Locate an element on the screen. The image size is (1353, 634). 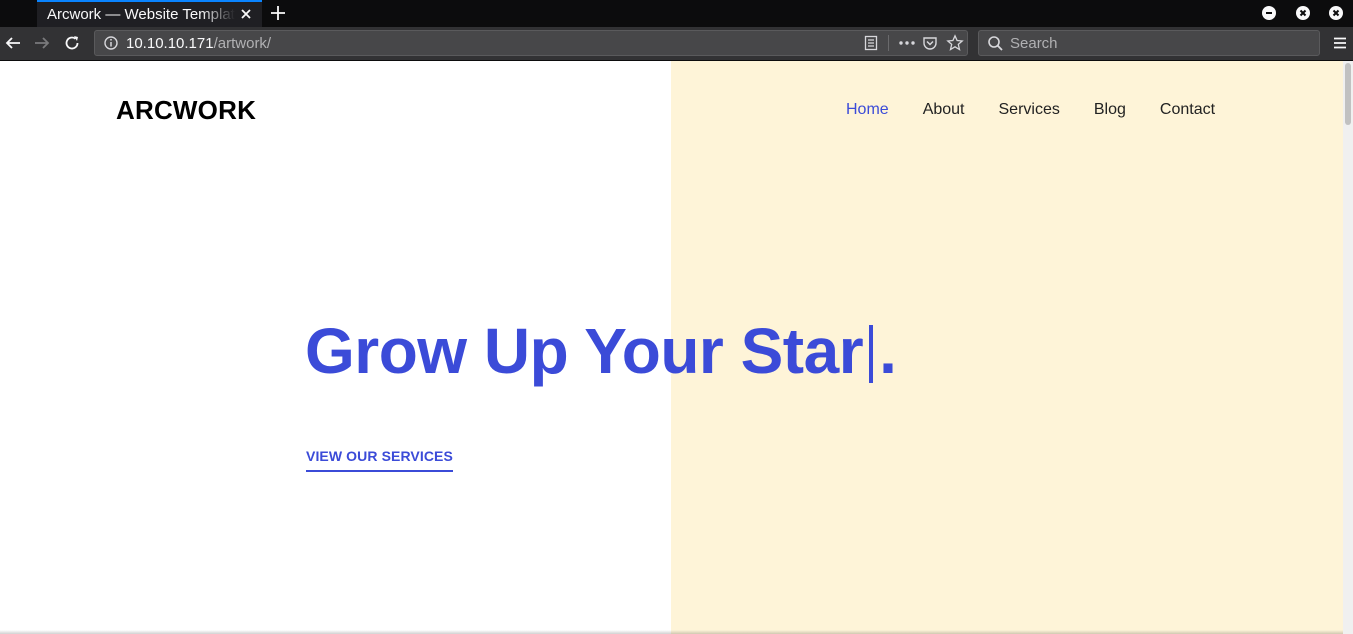
search-placeholder: Search is located at coordinates (1034, 43).